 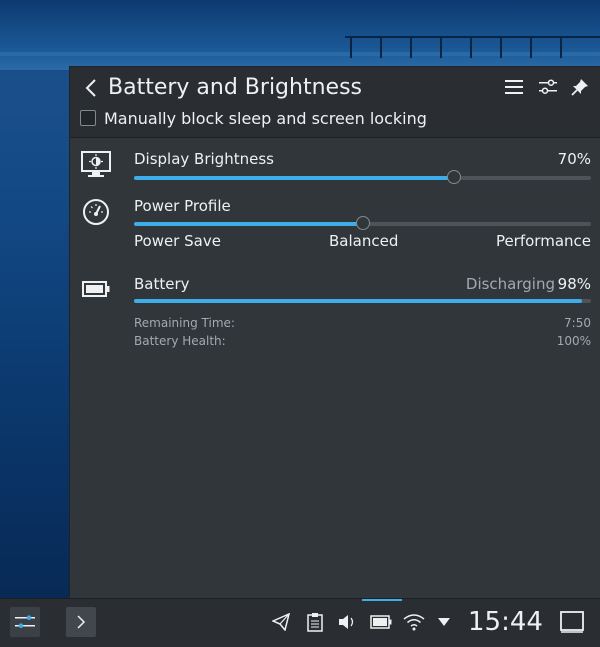 What do you see at coordinates (358, 301) in the screenshot?
I see `battery-charge-fill` at bounding box center [358, 301].